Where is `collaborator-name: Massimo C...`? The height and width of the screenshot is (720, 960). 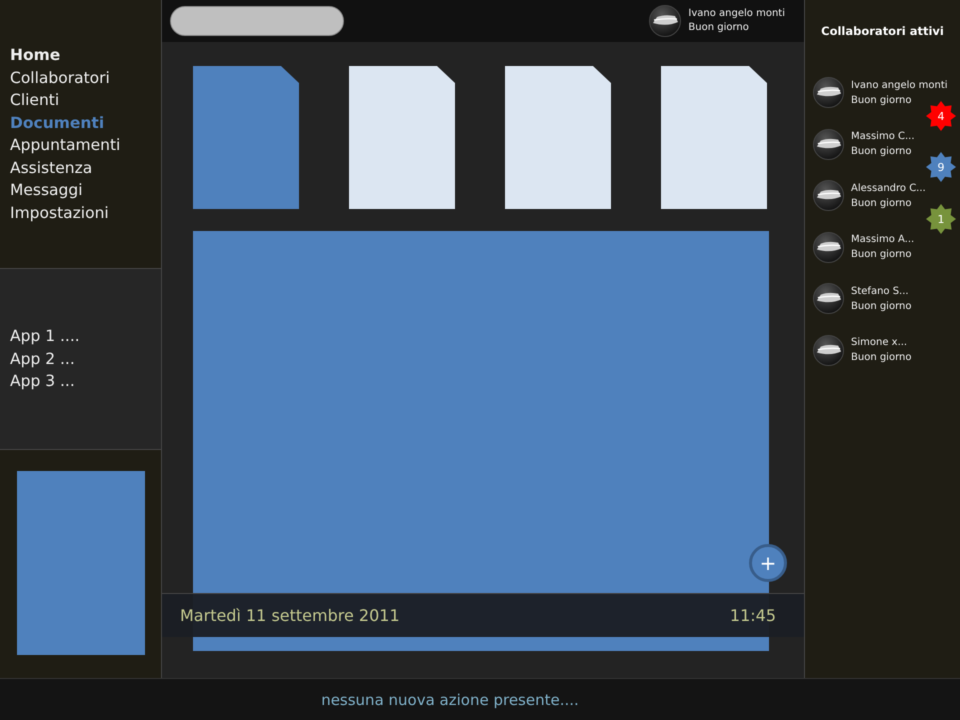 collaborator-name: Massimo C... is located at coordinates (883, 136).